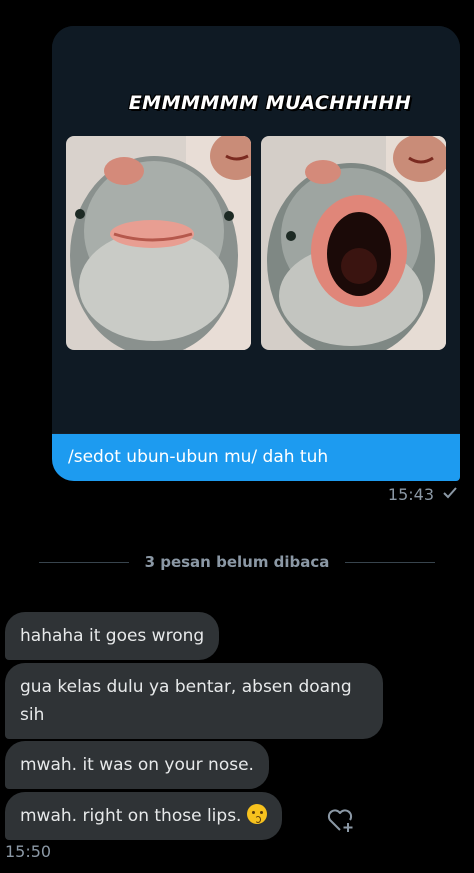 The image size is (474, 873). I want to click on check-icon, so click(450, 494).